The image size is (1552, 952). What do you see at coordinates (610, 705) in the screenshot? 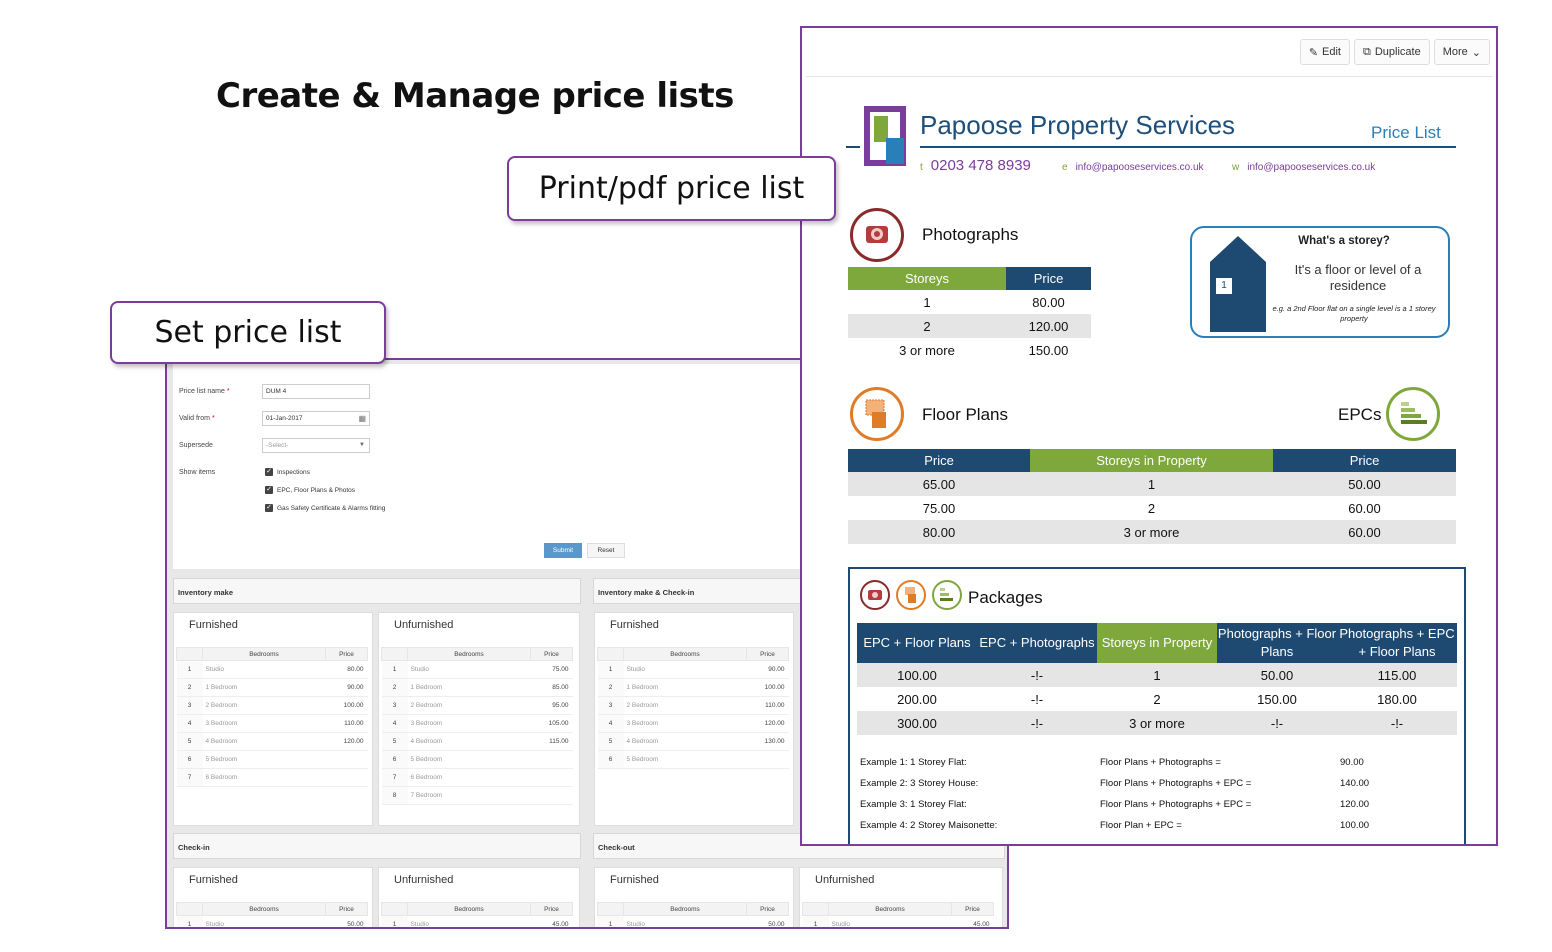
I see `row-number: 3` at bounding box center [610, 705].